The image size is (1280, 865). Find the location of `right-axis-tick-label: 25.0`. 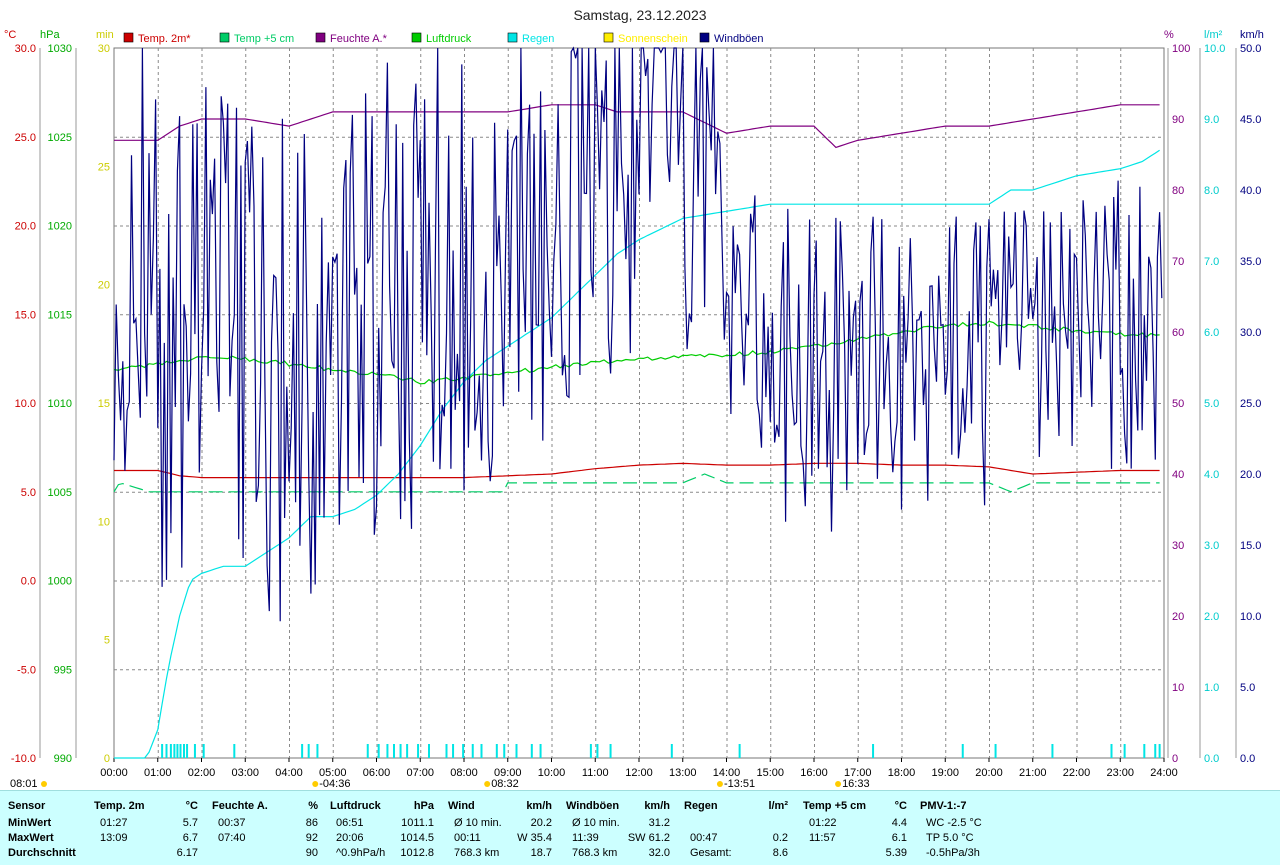

right-axis-tick-label: 25.0 is located at coordinates (1250, 404).